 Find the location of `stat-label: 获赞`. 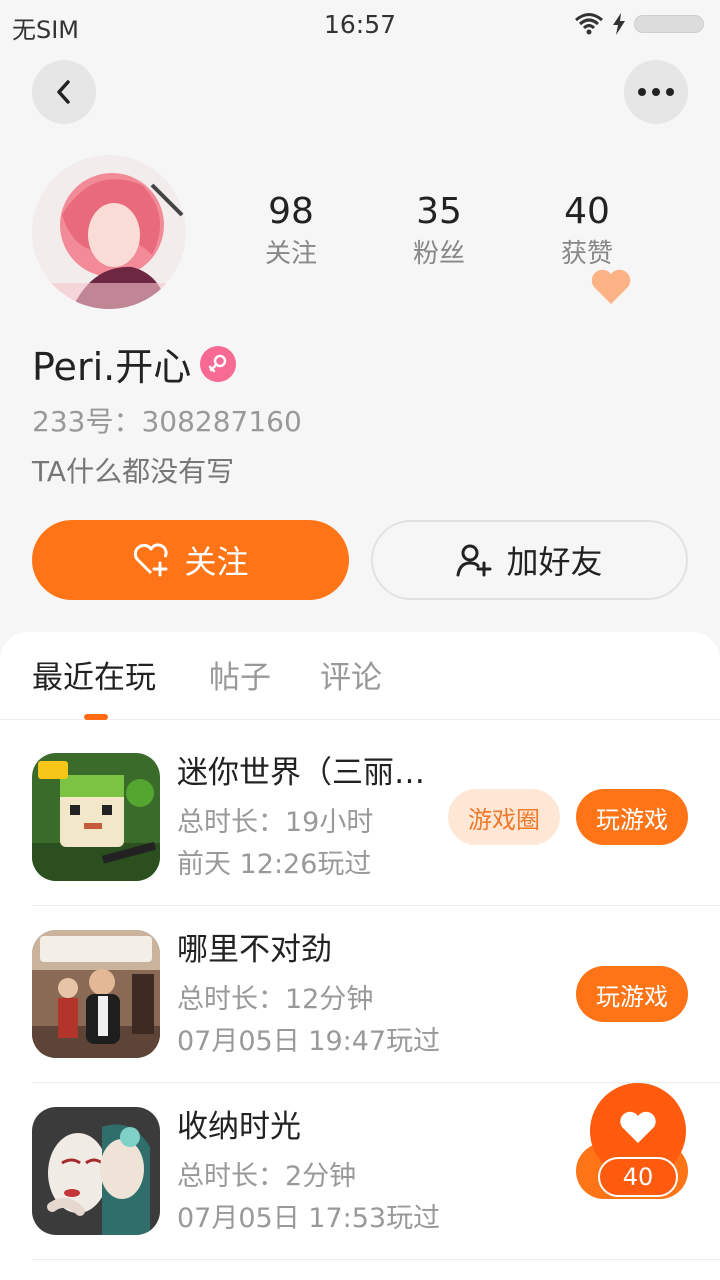

stat-label: 获赞 is located at coordinates (586, 254).